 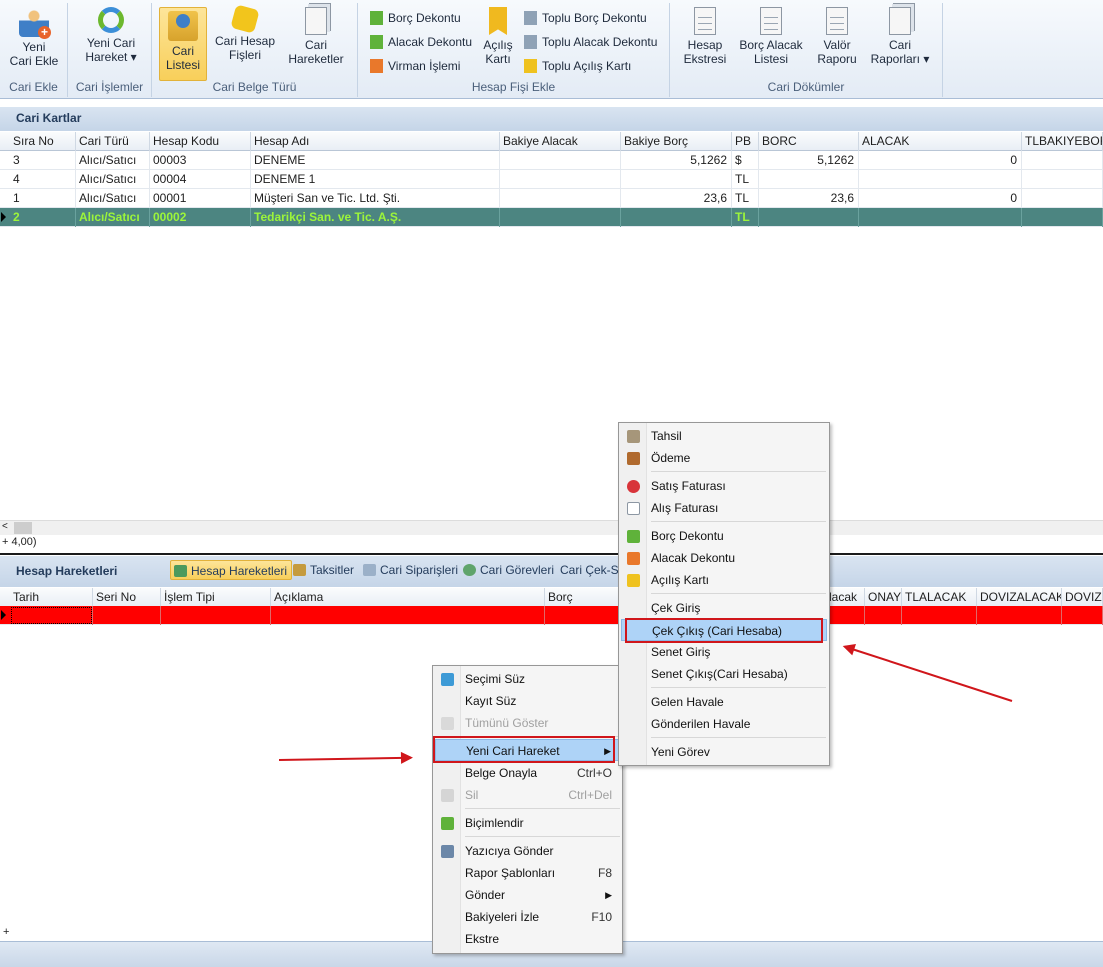 I want to click on hesap-kodu-cell: 00004, so click(x=200, y=179).